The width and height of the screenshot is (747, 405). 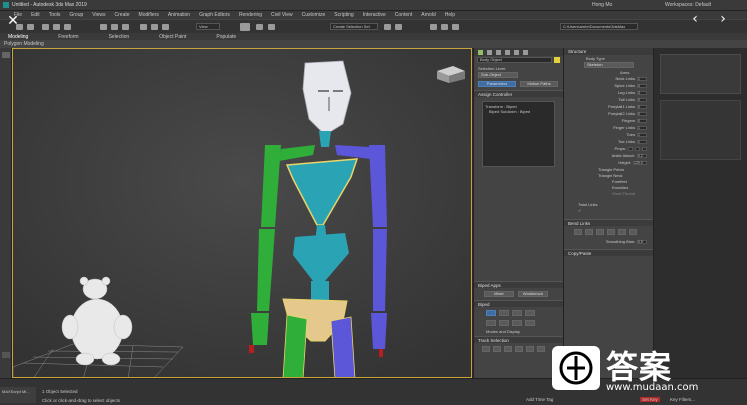 I want to click on tab-populate: Populate, so click(x=226, y=37).